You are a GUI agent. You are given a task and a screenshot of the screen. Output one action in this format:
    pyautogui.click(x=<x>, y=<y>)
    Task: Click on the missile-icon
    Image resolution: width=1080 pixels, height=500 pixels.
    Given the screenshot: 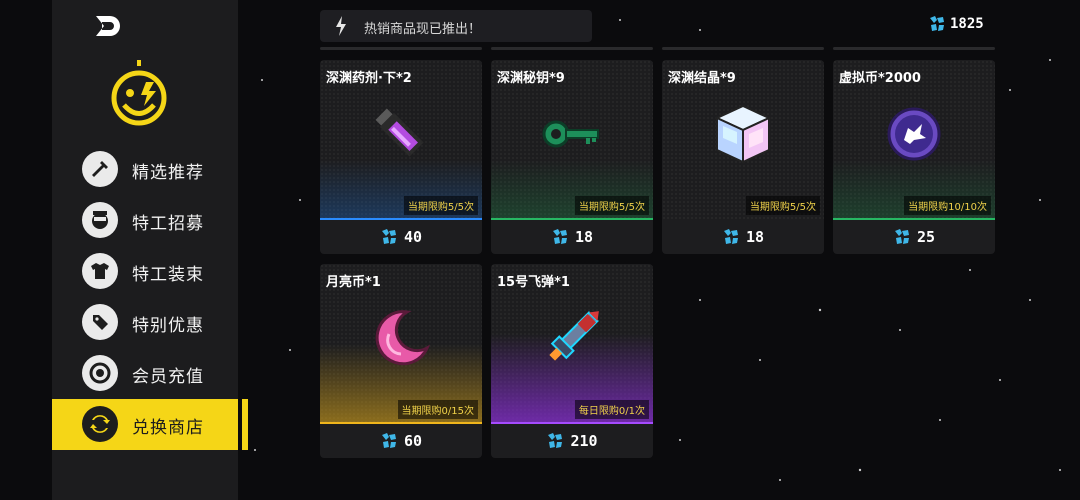 What is the action you would take?
    pyautogui.click(x=574, y=336)
    